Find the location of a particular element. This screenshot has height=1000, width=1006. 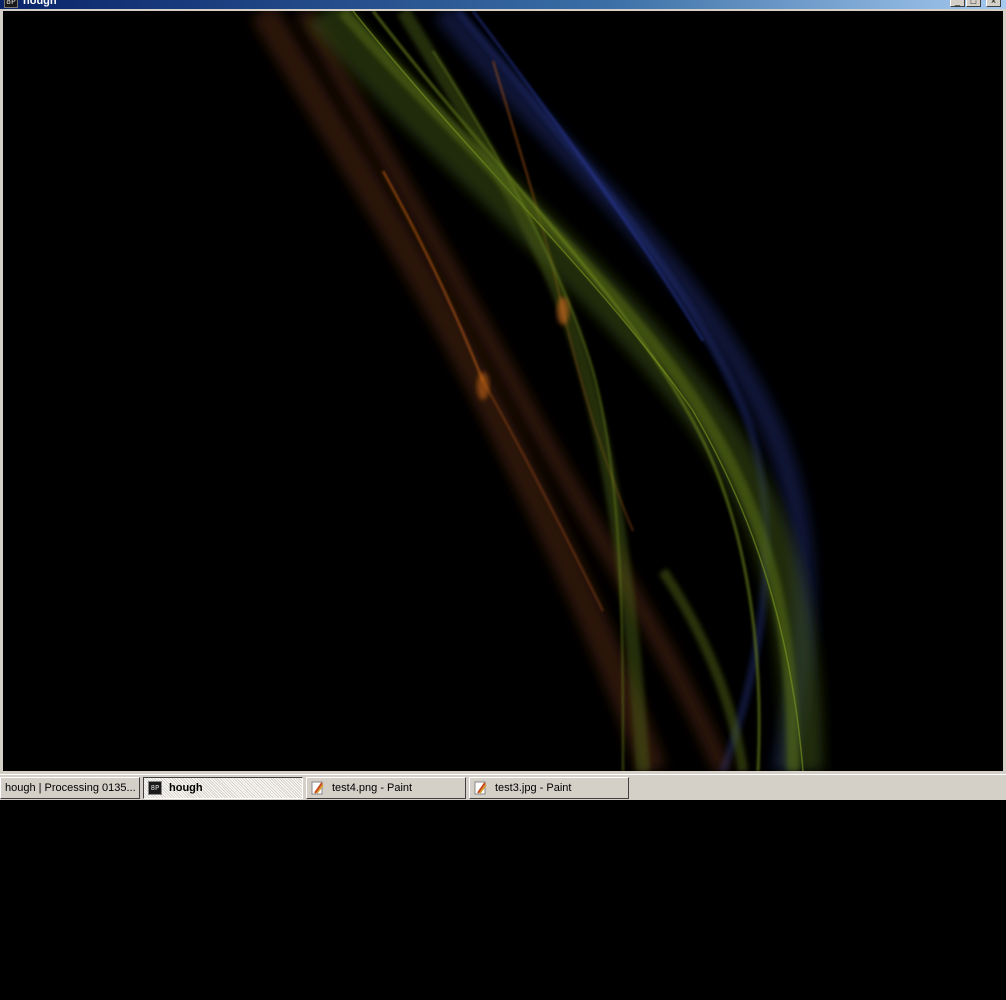

maximize-icon: □ is located at coordinates (973, 3).